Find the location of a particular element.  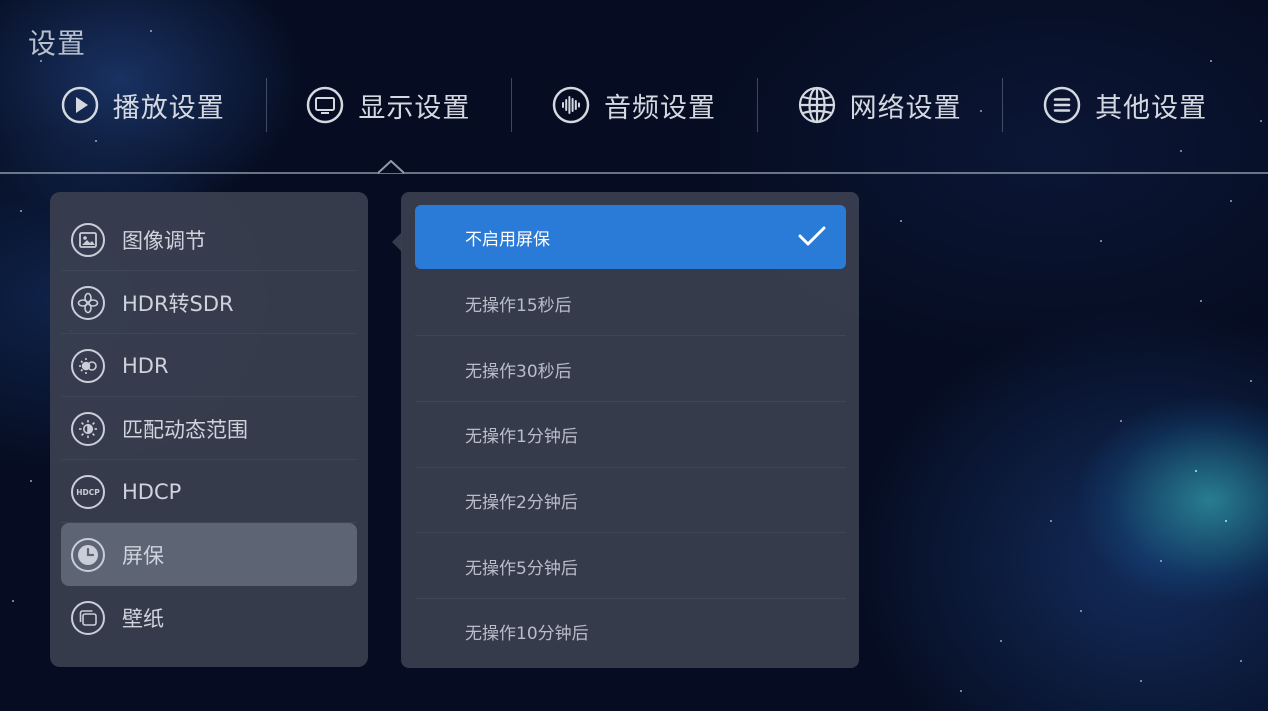

audio-wave-icon is located at coordinates (571, 105).